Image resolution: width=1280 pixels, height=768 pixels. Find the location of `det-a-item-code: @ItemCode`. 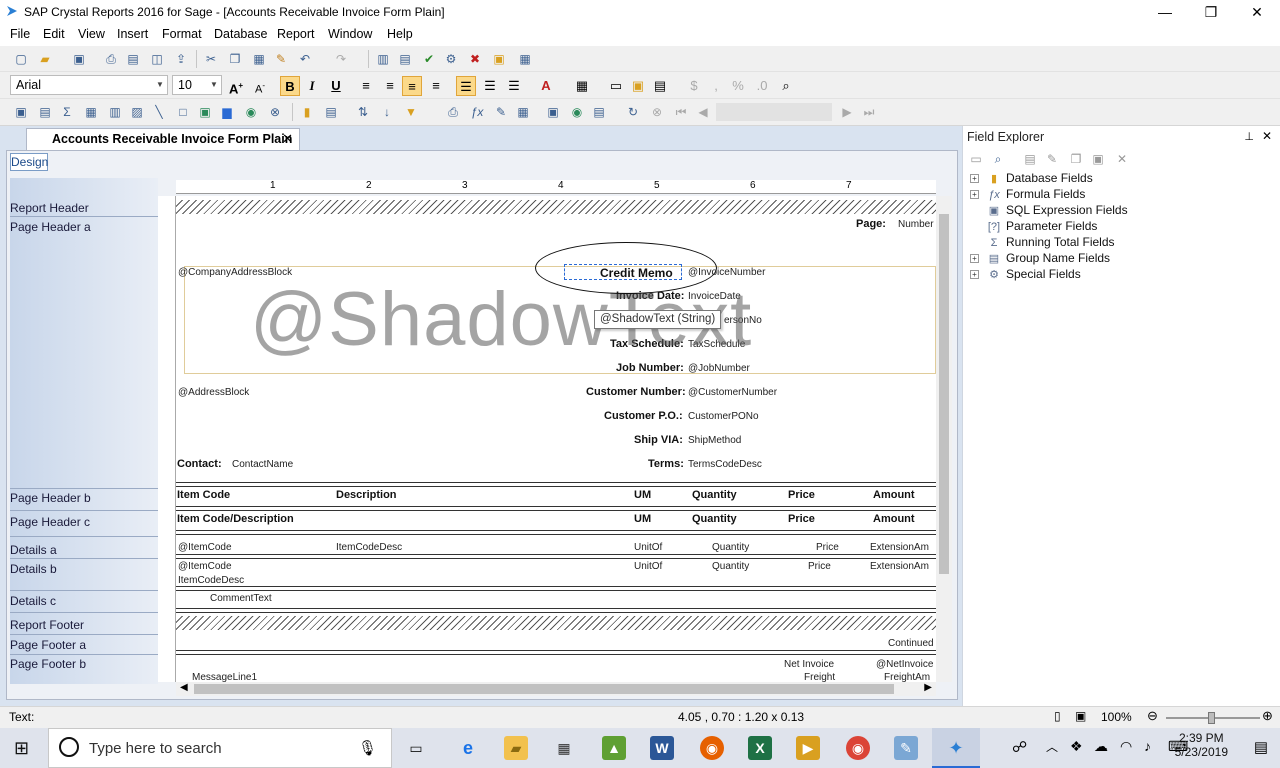

det-a-item-code: @ItemCode is located at coordinates (205, 547).